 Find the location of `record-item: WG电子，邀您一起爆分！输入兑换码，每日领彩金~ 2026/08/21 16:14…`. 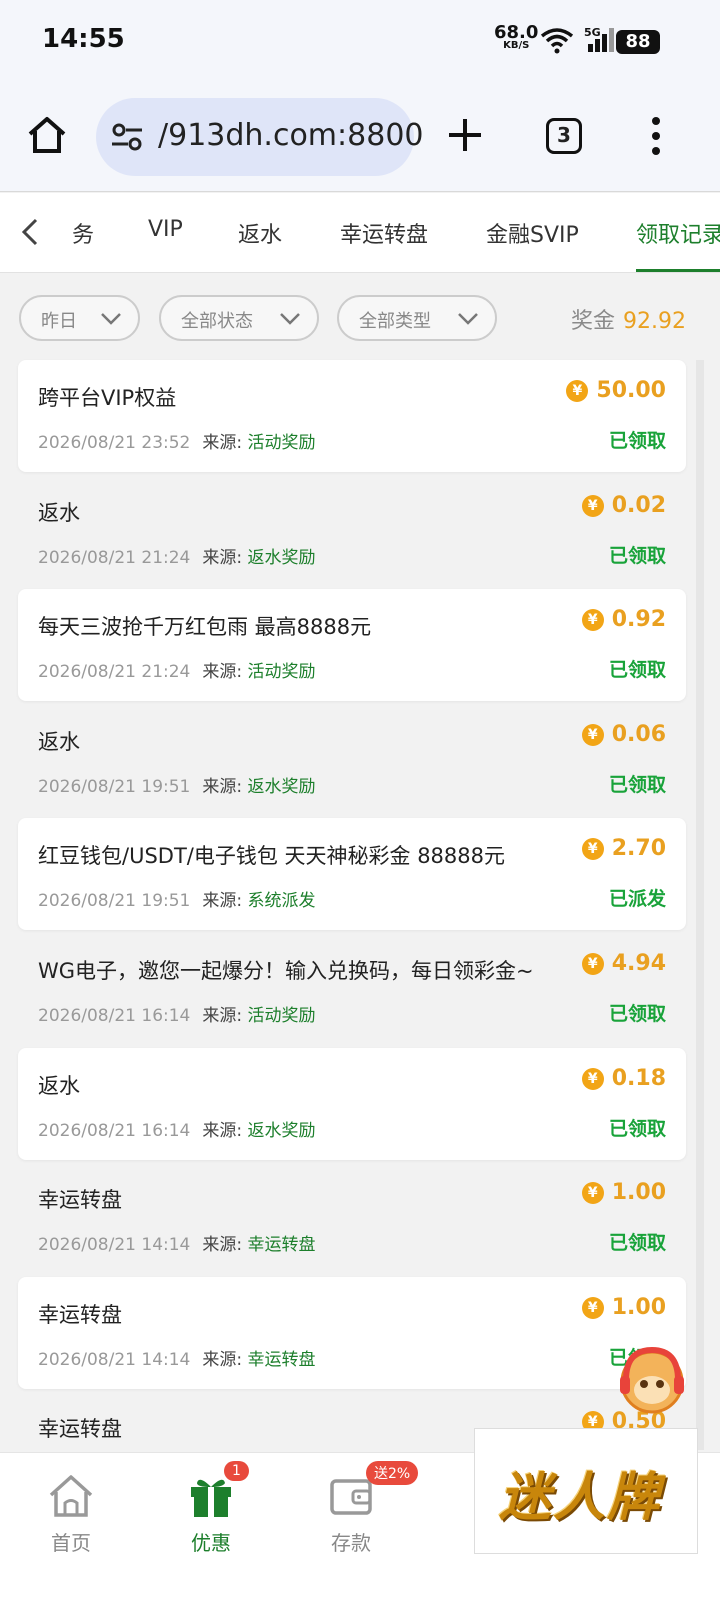

record-item: WG电子，邀您一起爆分！输入兑换码，每日领彩金~ 2026/08/21 16:14… is located at coordinates (352, 989).